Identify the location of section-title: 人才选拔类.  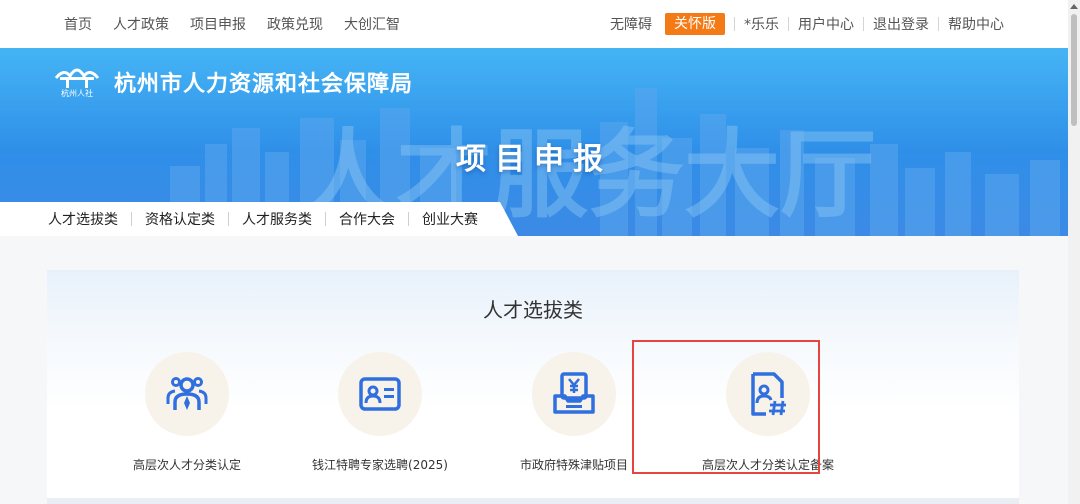
(533, 310).